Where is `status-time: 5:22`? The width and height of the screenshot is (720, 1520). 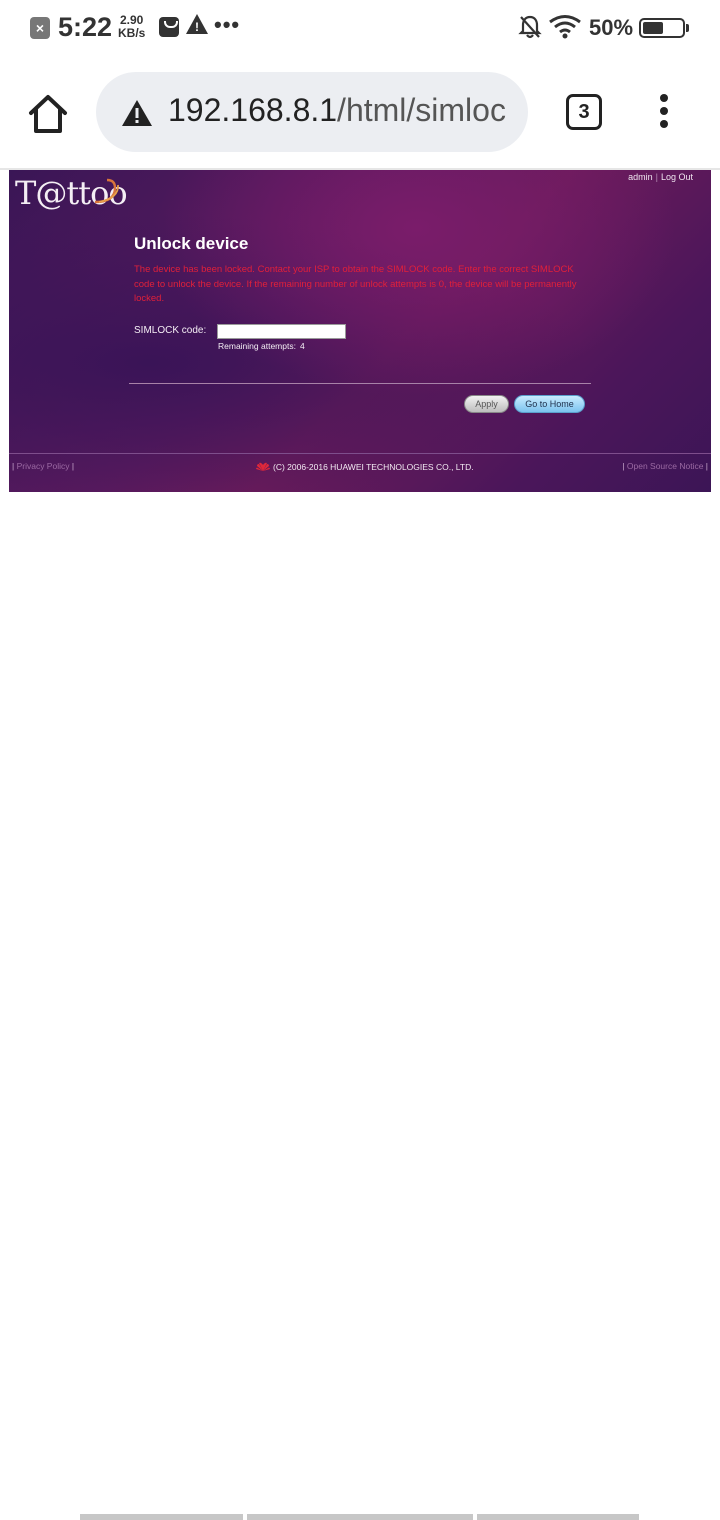 status-time: 5:22 is located at coordinates (85, 27).